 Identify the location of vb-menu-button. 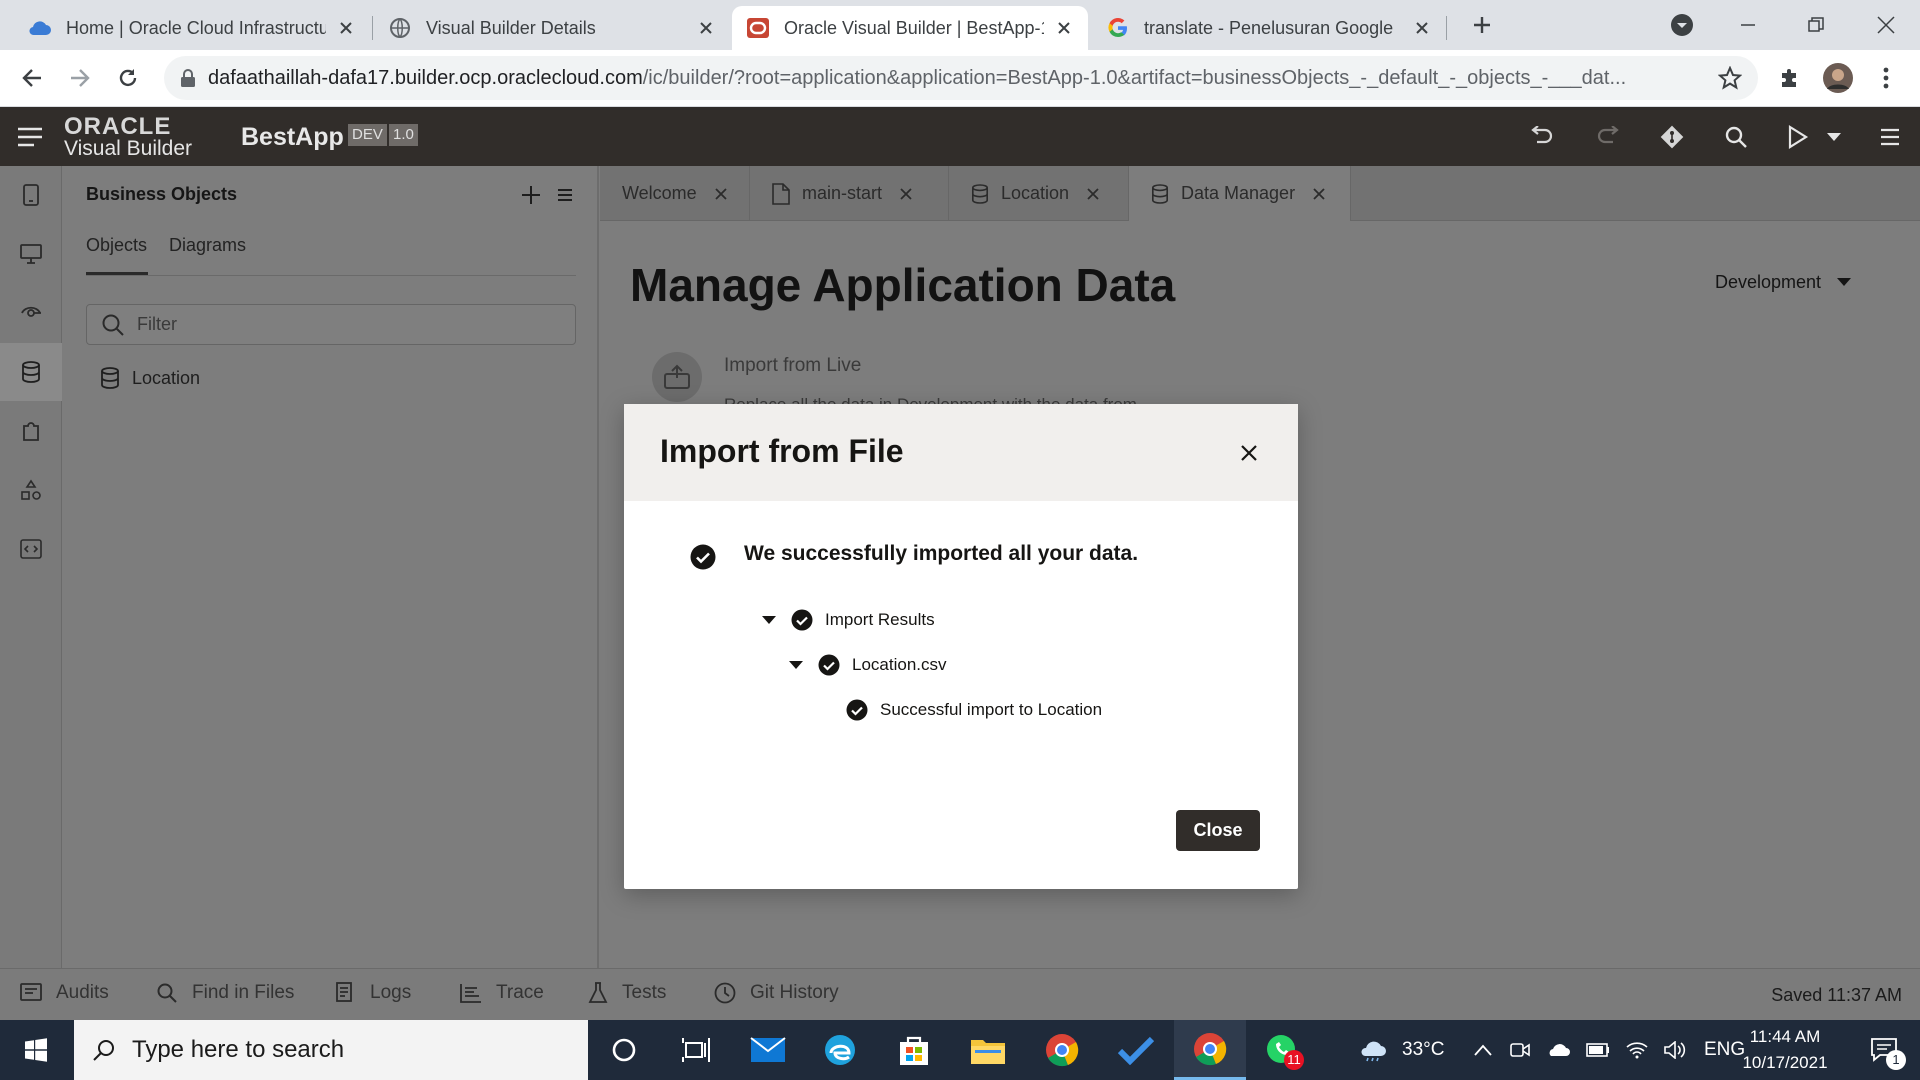
(1890, 137).